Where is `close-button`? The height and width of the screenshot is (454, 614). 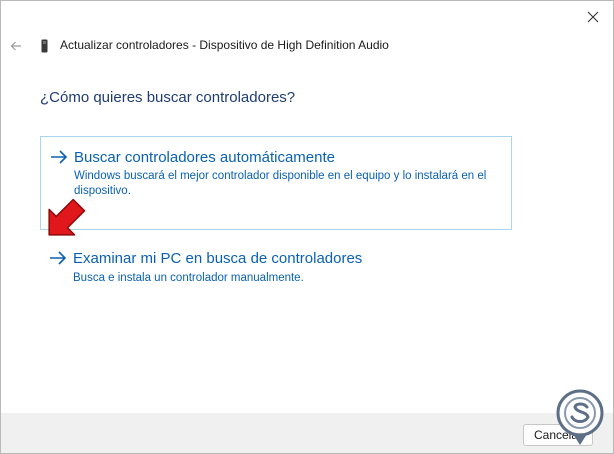 close-button is located at coordinates (593, 17).